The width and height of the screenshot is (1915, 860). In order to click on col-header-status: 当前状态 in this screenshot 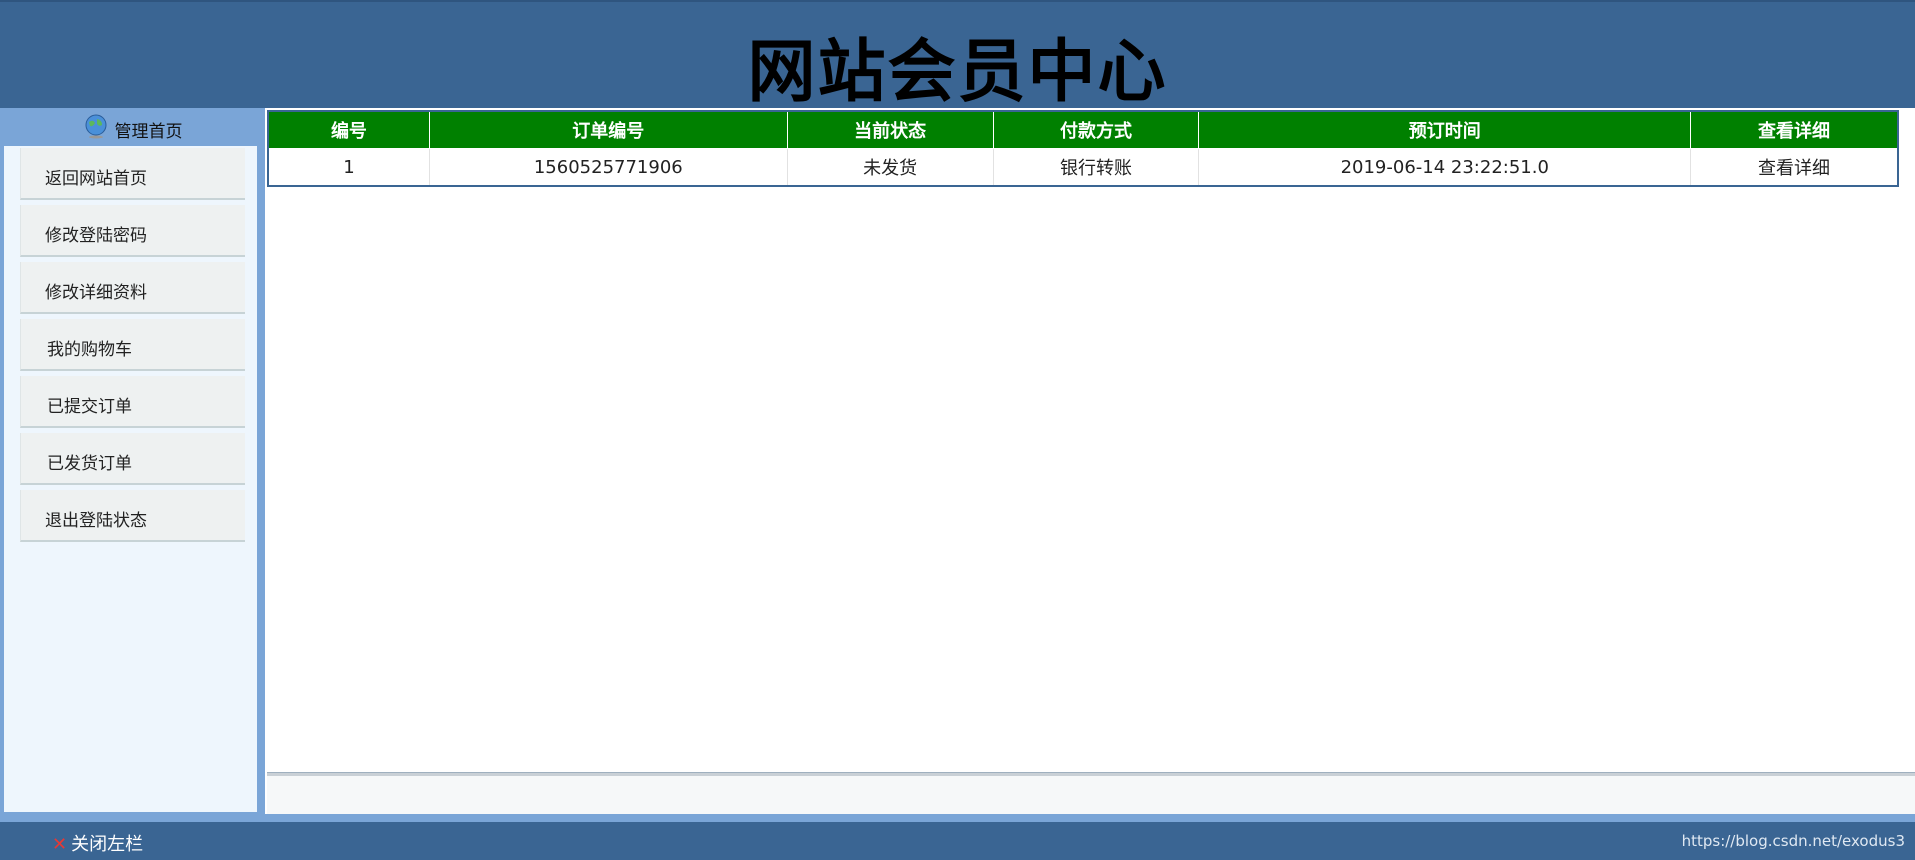, I will do `click(890, 129)`.